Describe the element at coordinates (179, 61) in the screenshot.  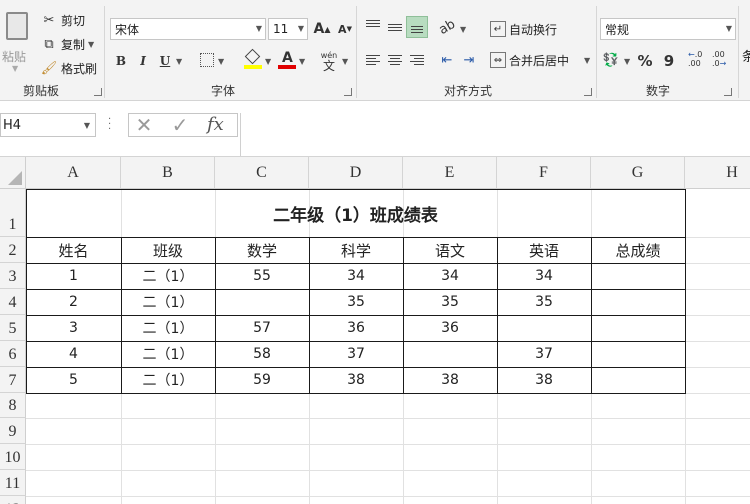
I see `underline-dropdown-icon: ▼` at that location.